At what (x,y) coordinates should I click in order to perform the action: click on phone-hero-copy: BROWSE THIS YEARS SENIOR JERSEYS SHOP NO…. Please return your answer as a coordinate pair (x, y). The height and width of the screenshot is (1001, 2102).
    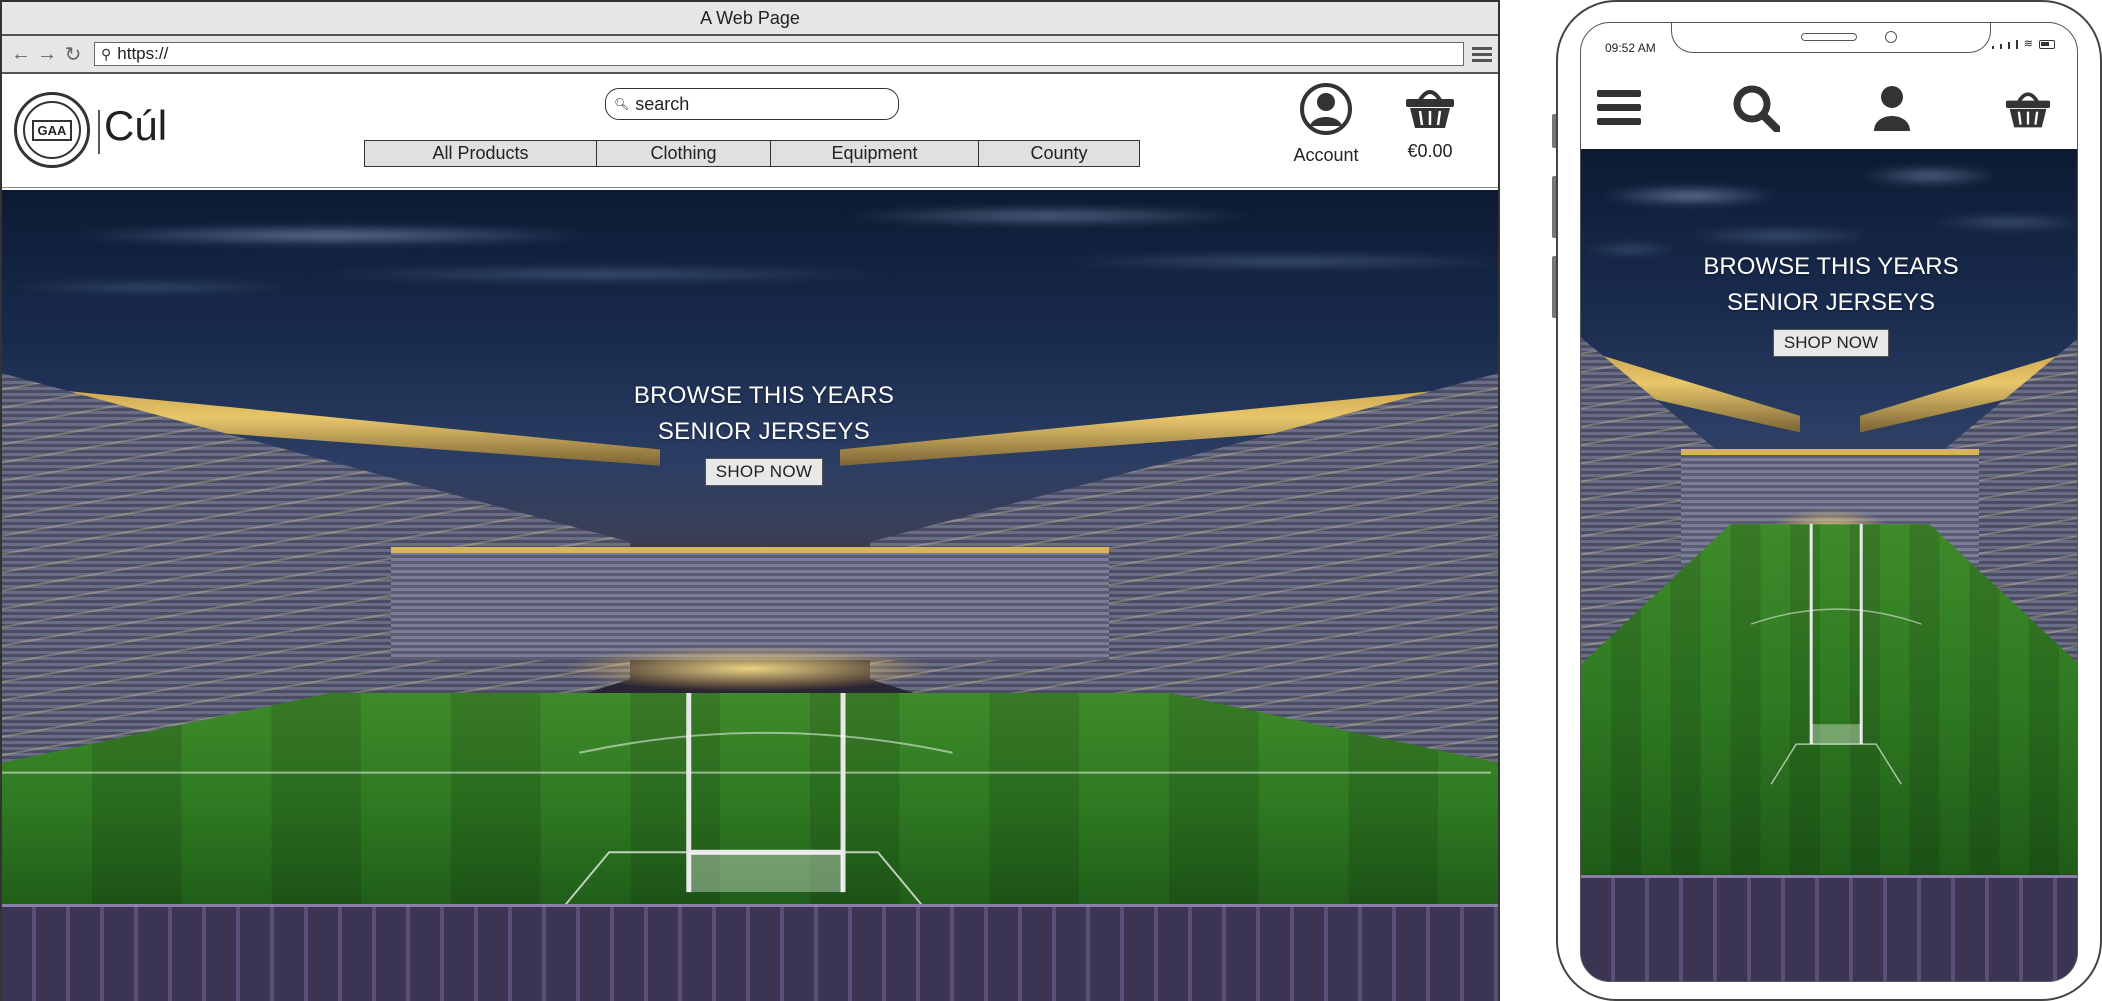
    Looking at the image, I should click on (1831, 304).